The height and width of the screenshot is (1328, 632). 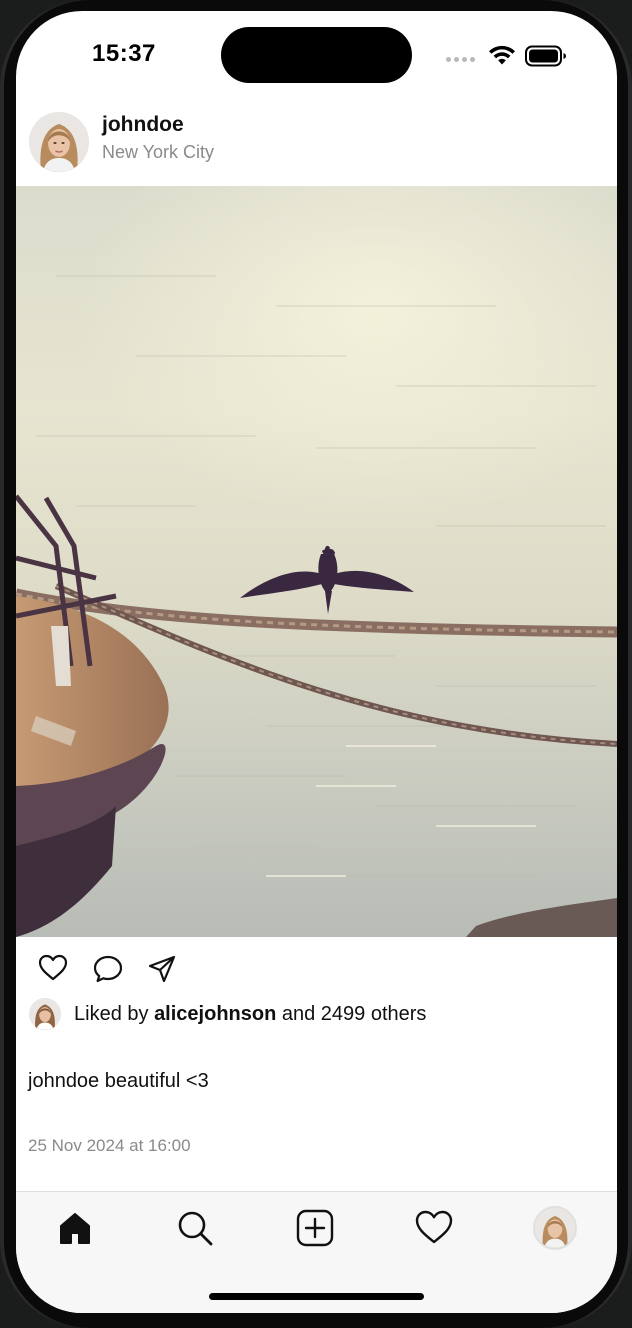 What do you see at coordinates (59, 142) in the screenshot?
I see `post-author-avatar` at bounding box center [59, 142].